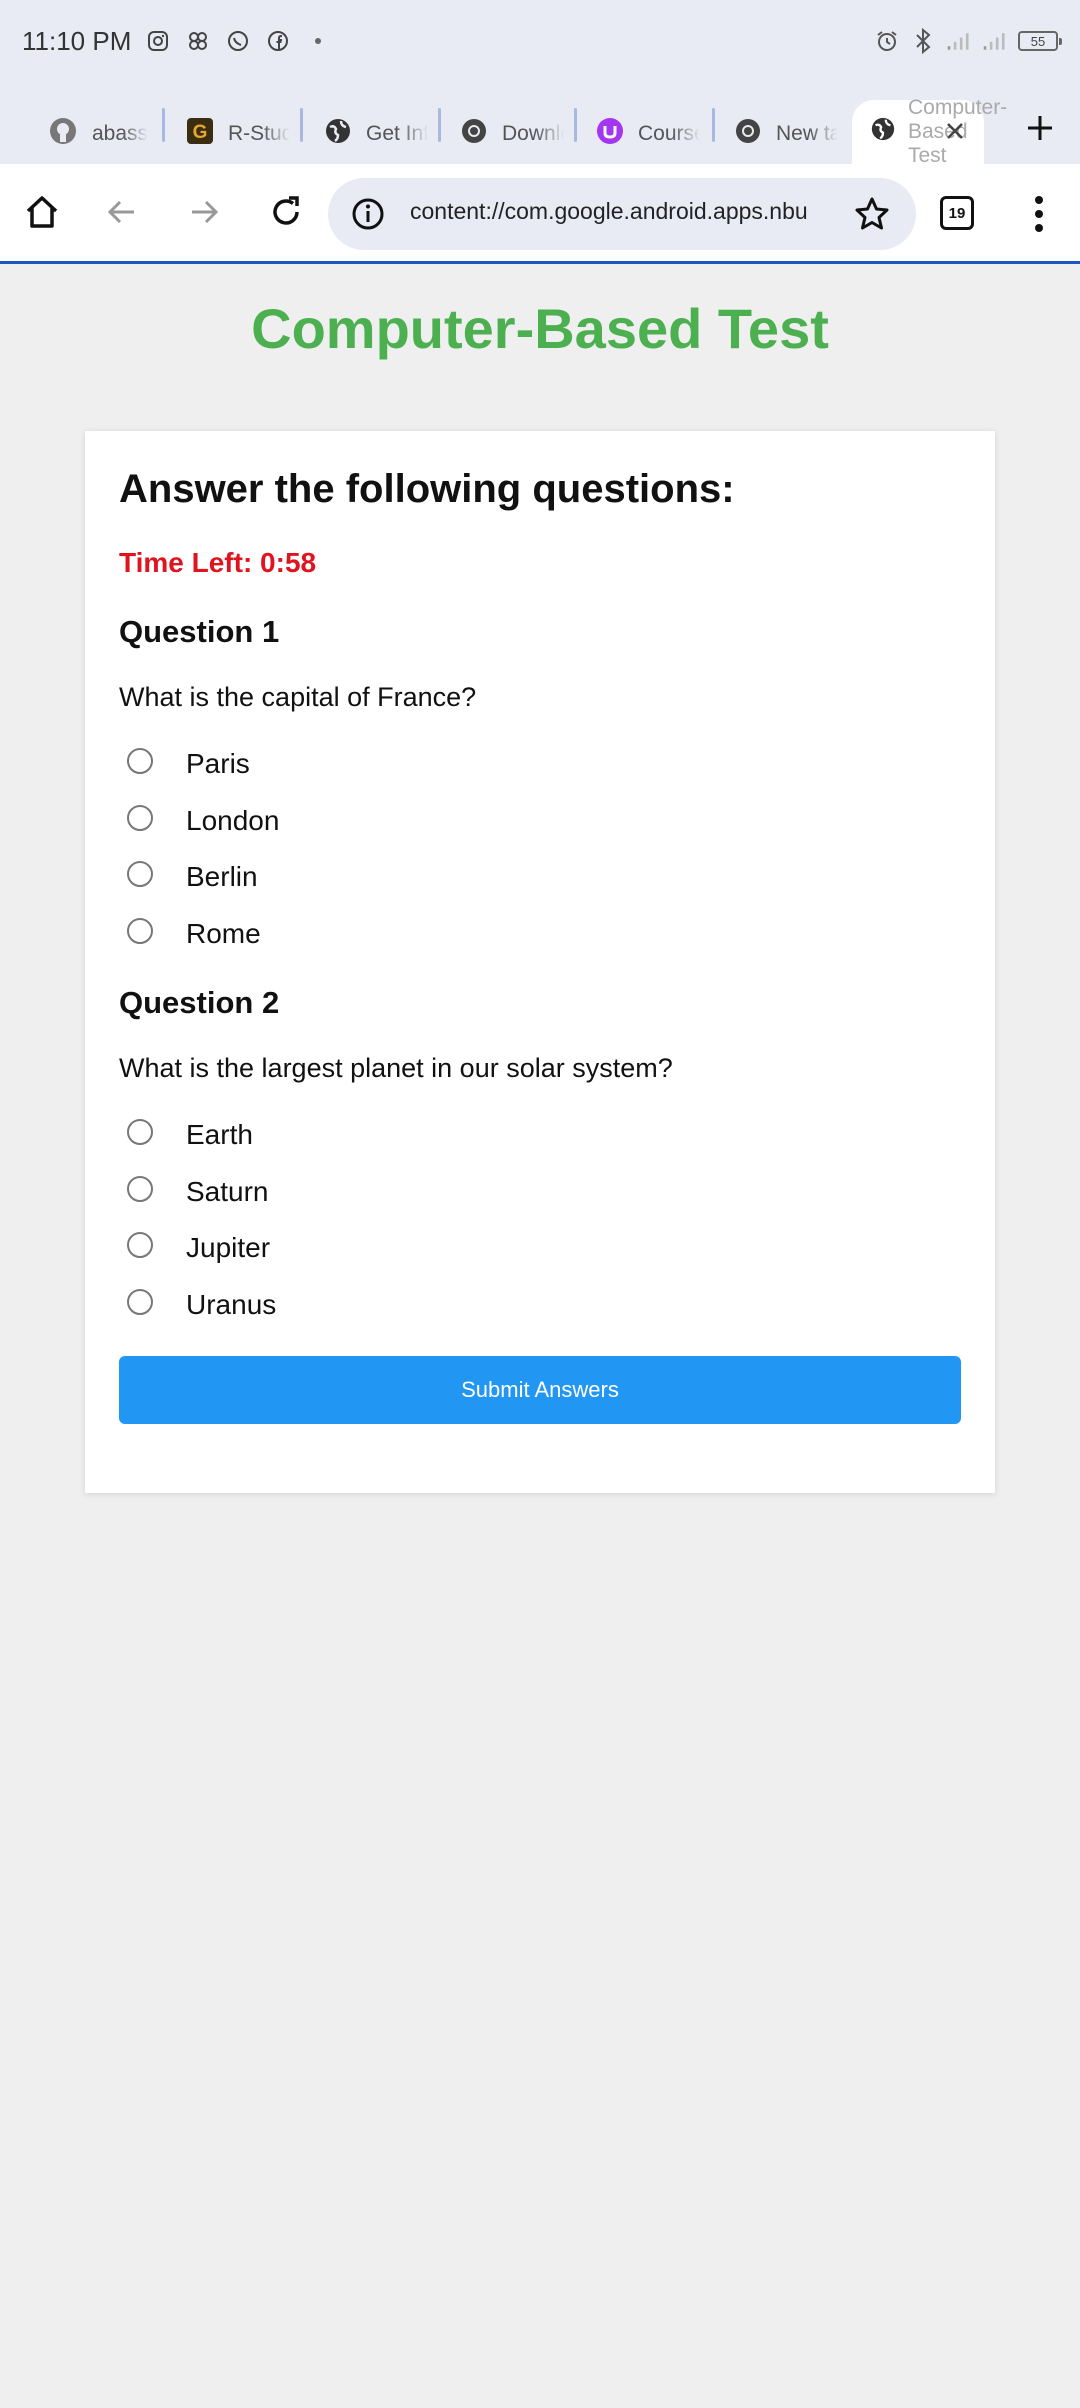  I want to click on github-icon, so click(63, 134).